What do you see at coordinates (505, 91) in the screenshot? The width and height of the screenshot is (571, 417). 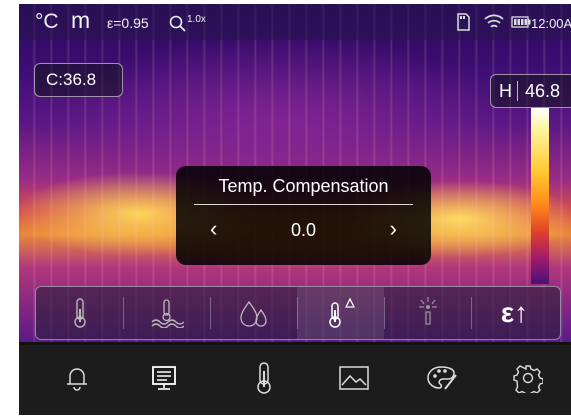 I see `max-label: H` at bounding box center [505, 91].